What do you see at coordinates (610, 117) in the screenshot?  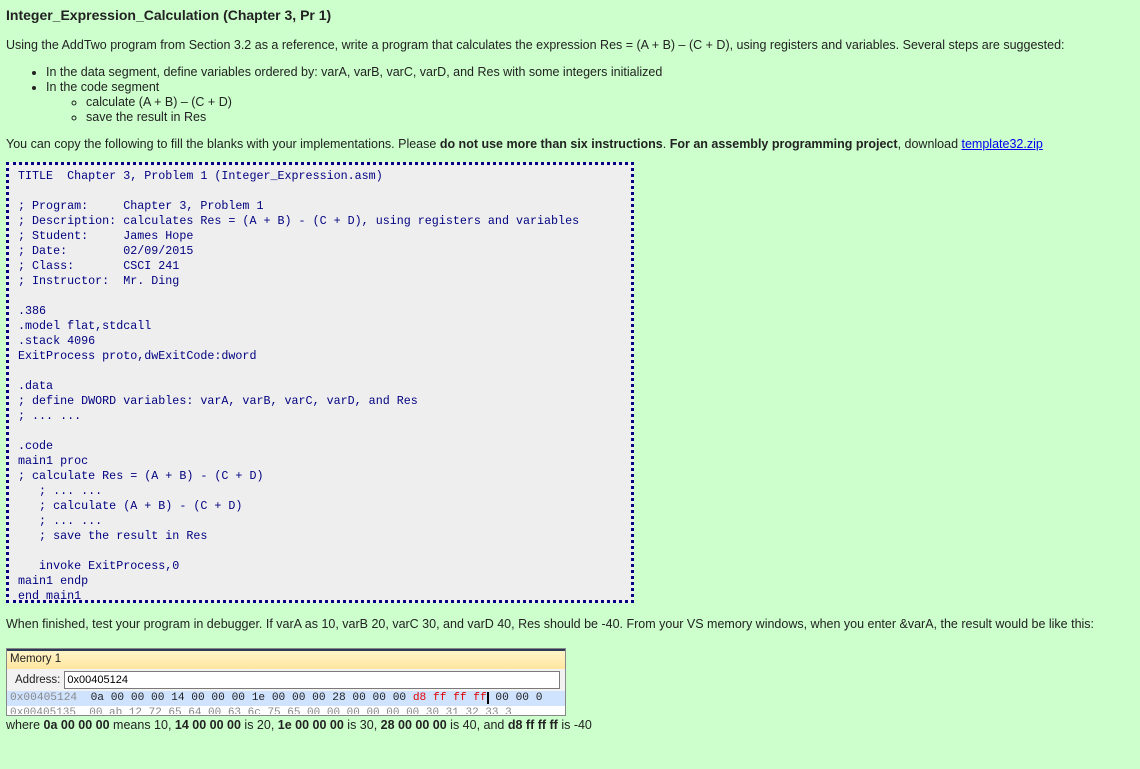 I see `substep-save: save the result in Res` at bounding box center [610, 117].